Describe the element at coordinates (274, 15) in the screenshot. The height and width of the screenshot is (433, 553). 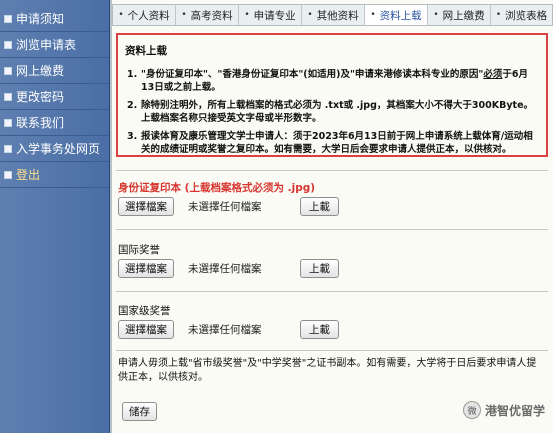
I see `tab-label: 申请专业` at that location.